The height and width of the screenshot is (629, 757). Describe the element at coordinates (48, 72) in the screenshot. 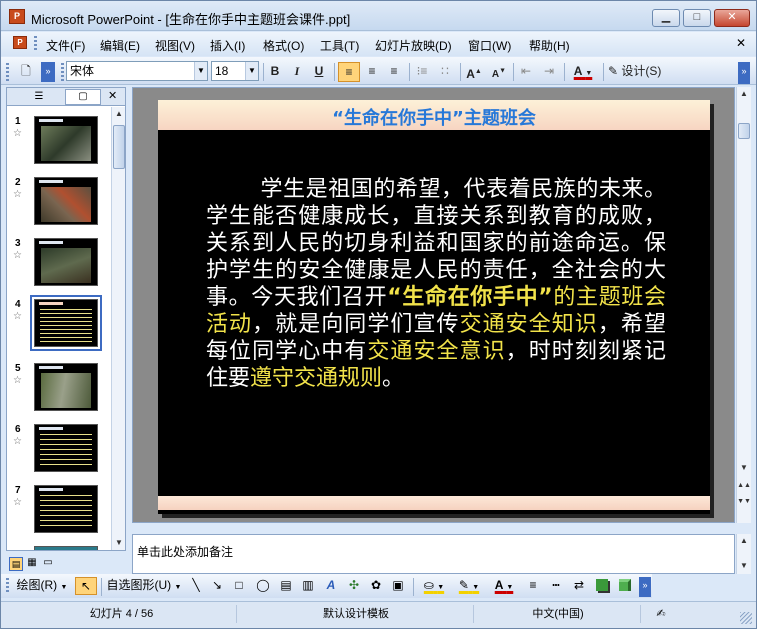

I see `toolbar-options-icon: »` at that location.